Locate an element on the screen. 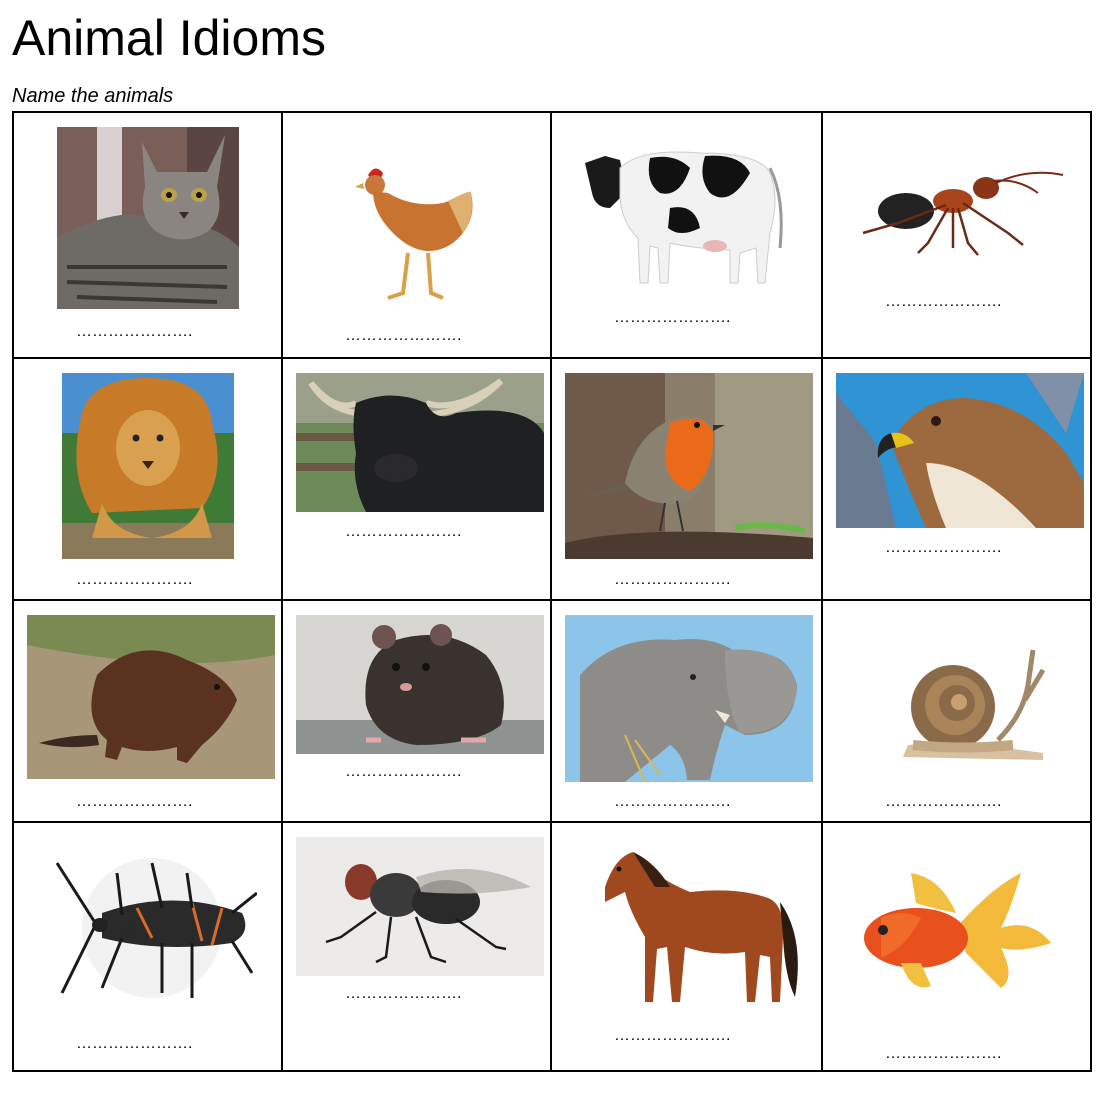 This screenshot has height=1098, width=1104. hen-icon is located at coordinates (418, 233).